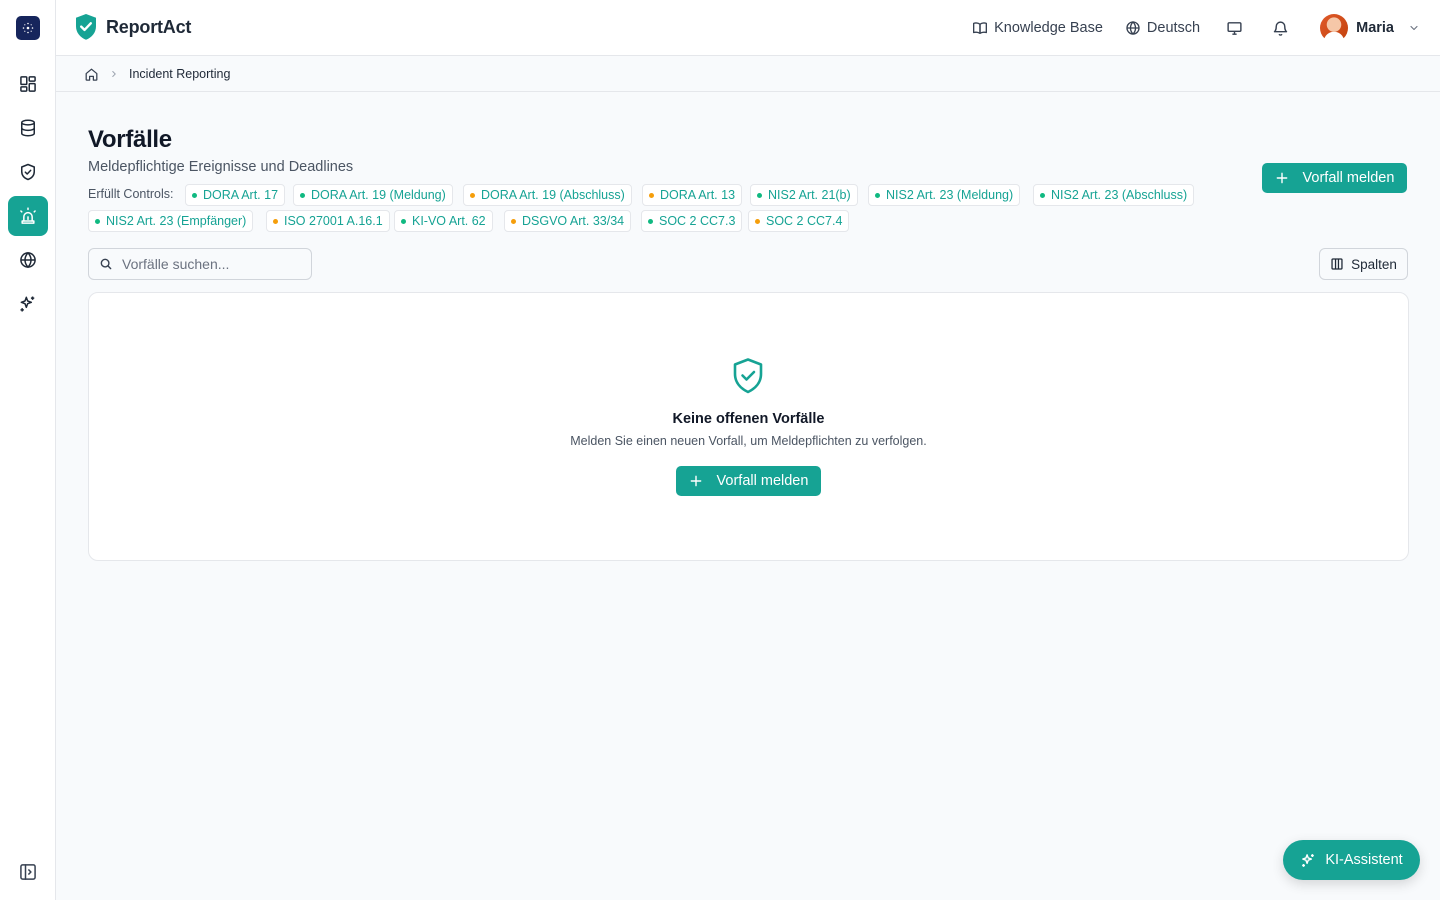  Describe the element at coordinates (212, 264) in the screenshot. I see `search-input` at that location.